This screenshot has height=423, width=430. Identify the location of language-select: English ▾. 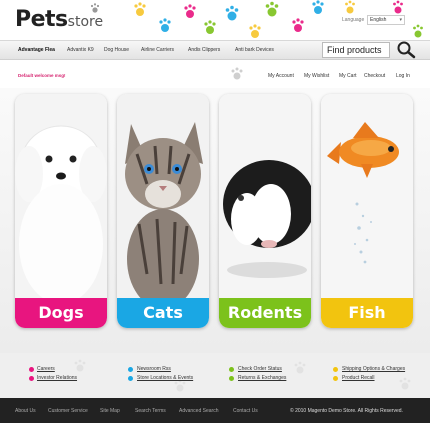
(386, 20).